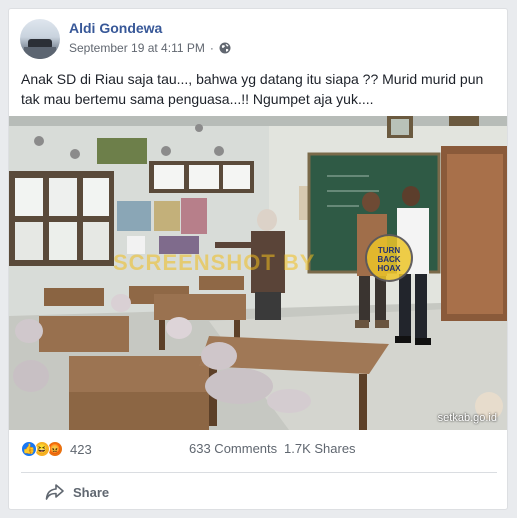  What do you see at coordinates (40, 39) in the screenshot?
I see `avatar` at bounding box center [40, 39].